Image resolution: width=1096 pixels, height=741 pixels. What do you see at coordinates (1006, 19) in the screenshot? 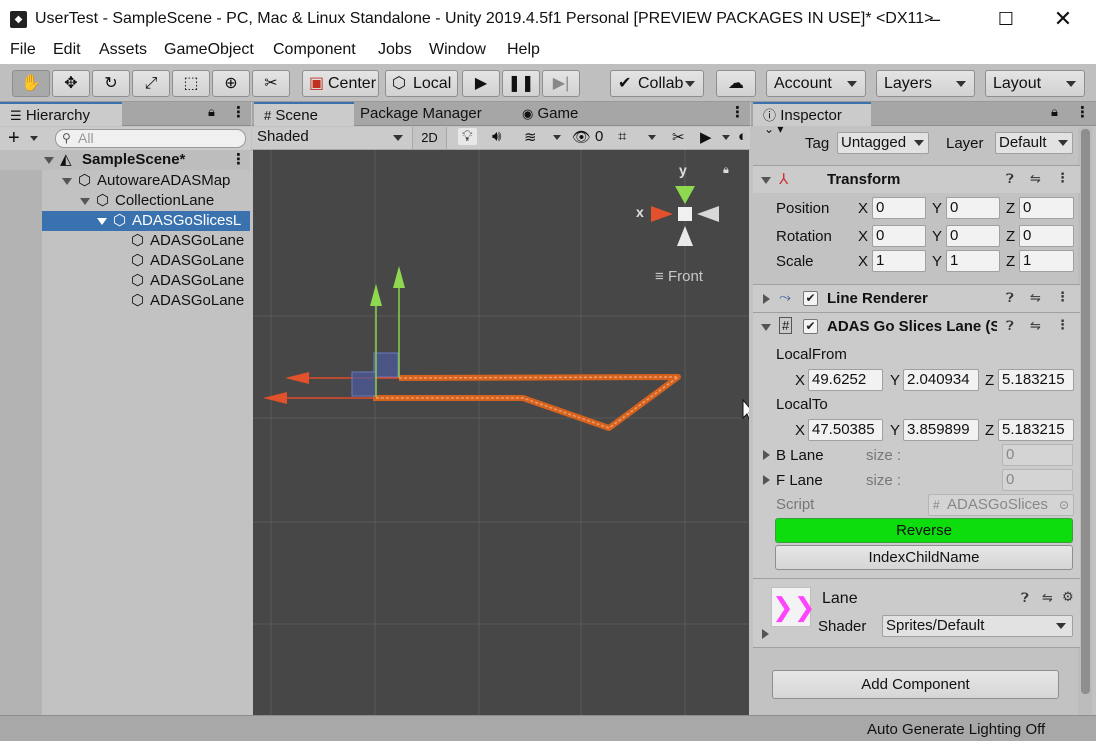
I see `maximize-icon: ☐` at bounding box center [1006, 19].